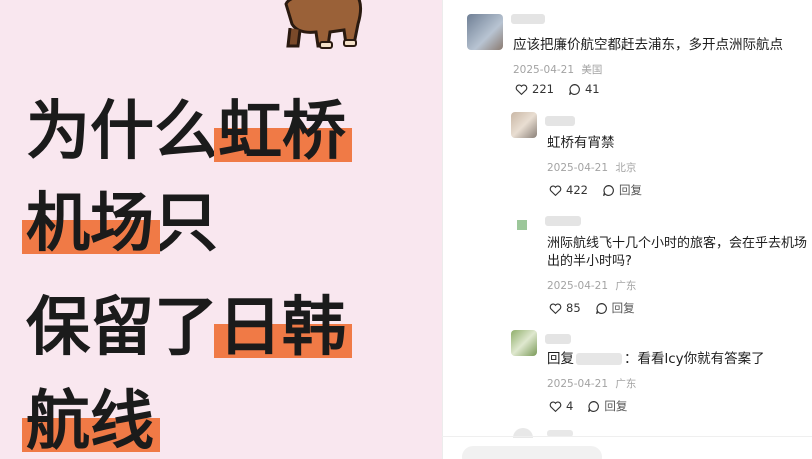 The height and width of the screenshot is (459, 812). I want to click on divider, so click(627, 436).